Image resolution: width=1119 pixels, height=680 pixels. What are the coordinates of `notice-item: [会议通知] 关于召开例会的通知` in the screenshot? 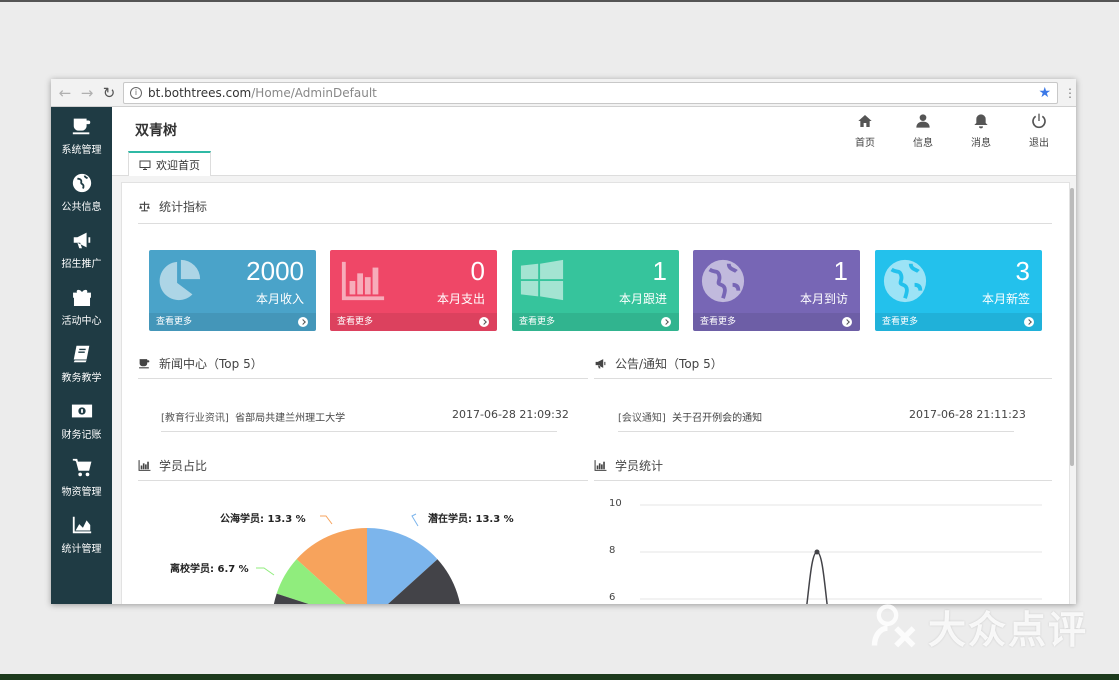 It's located at (690, 416).